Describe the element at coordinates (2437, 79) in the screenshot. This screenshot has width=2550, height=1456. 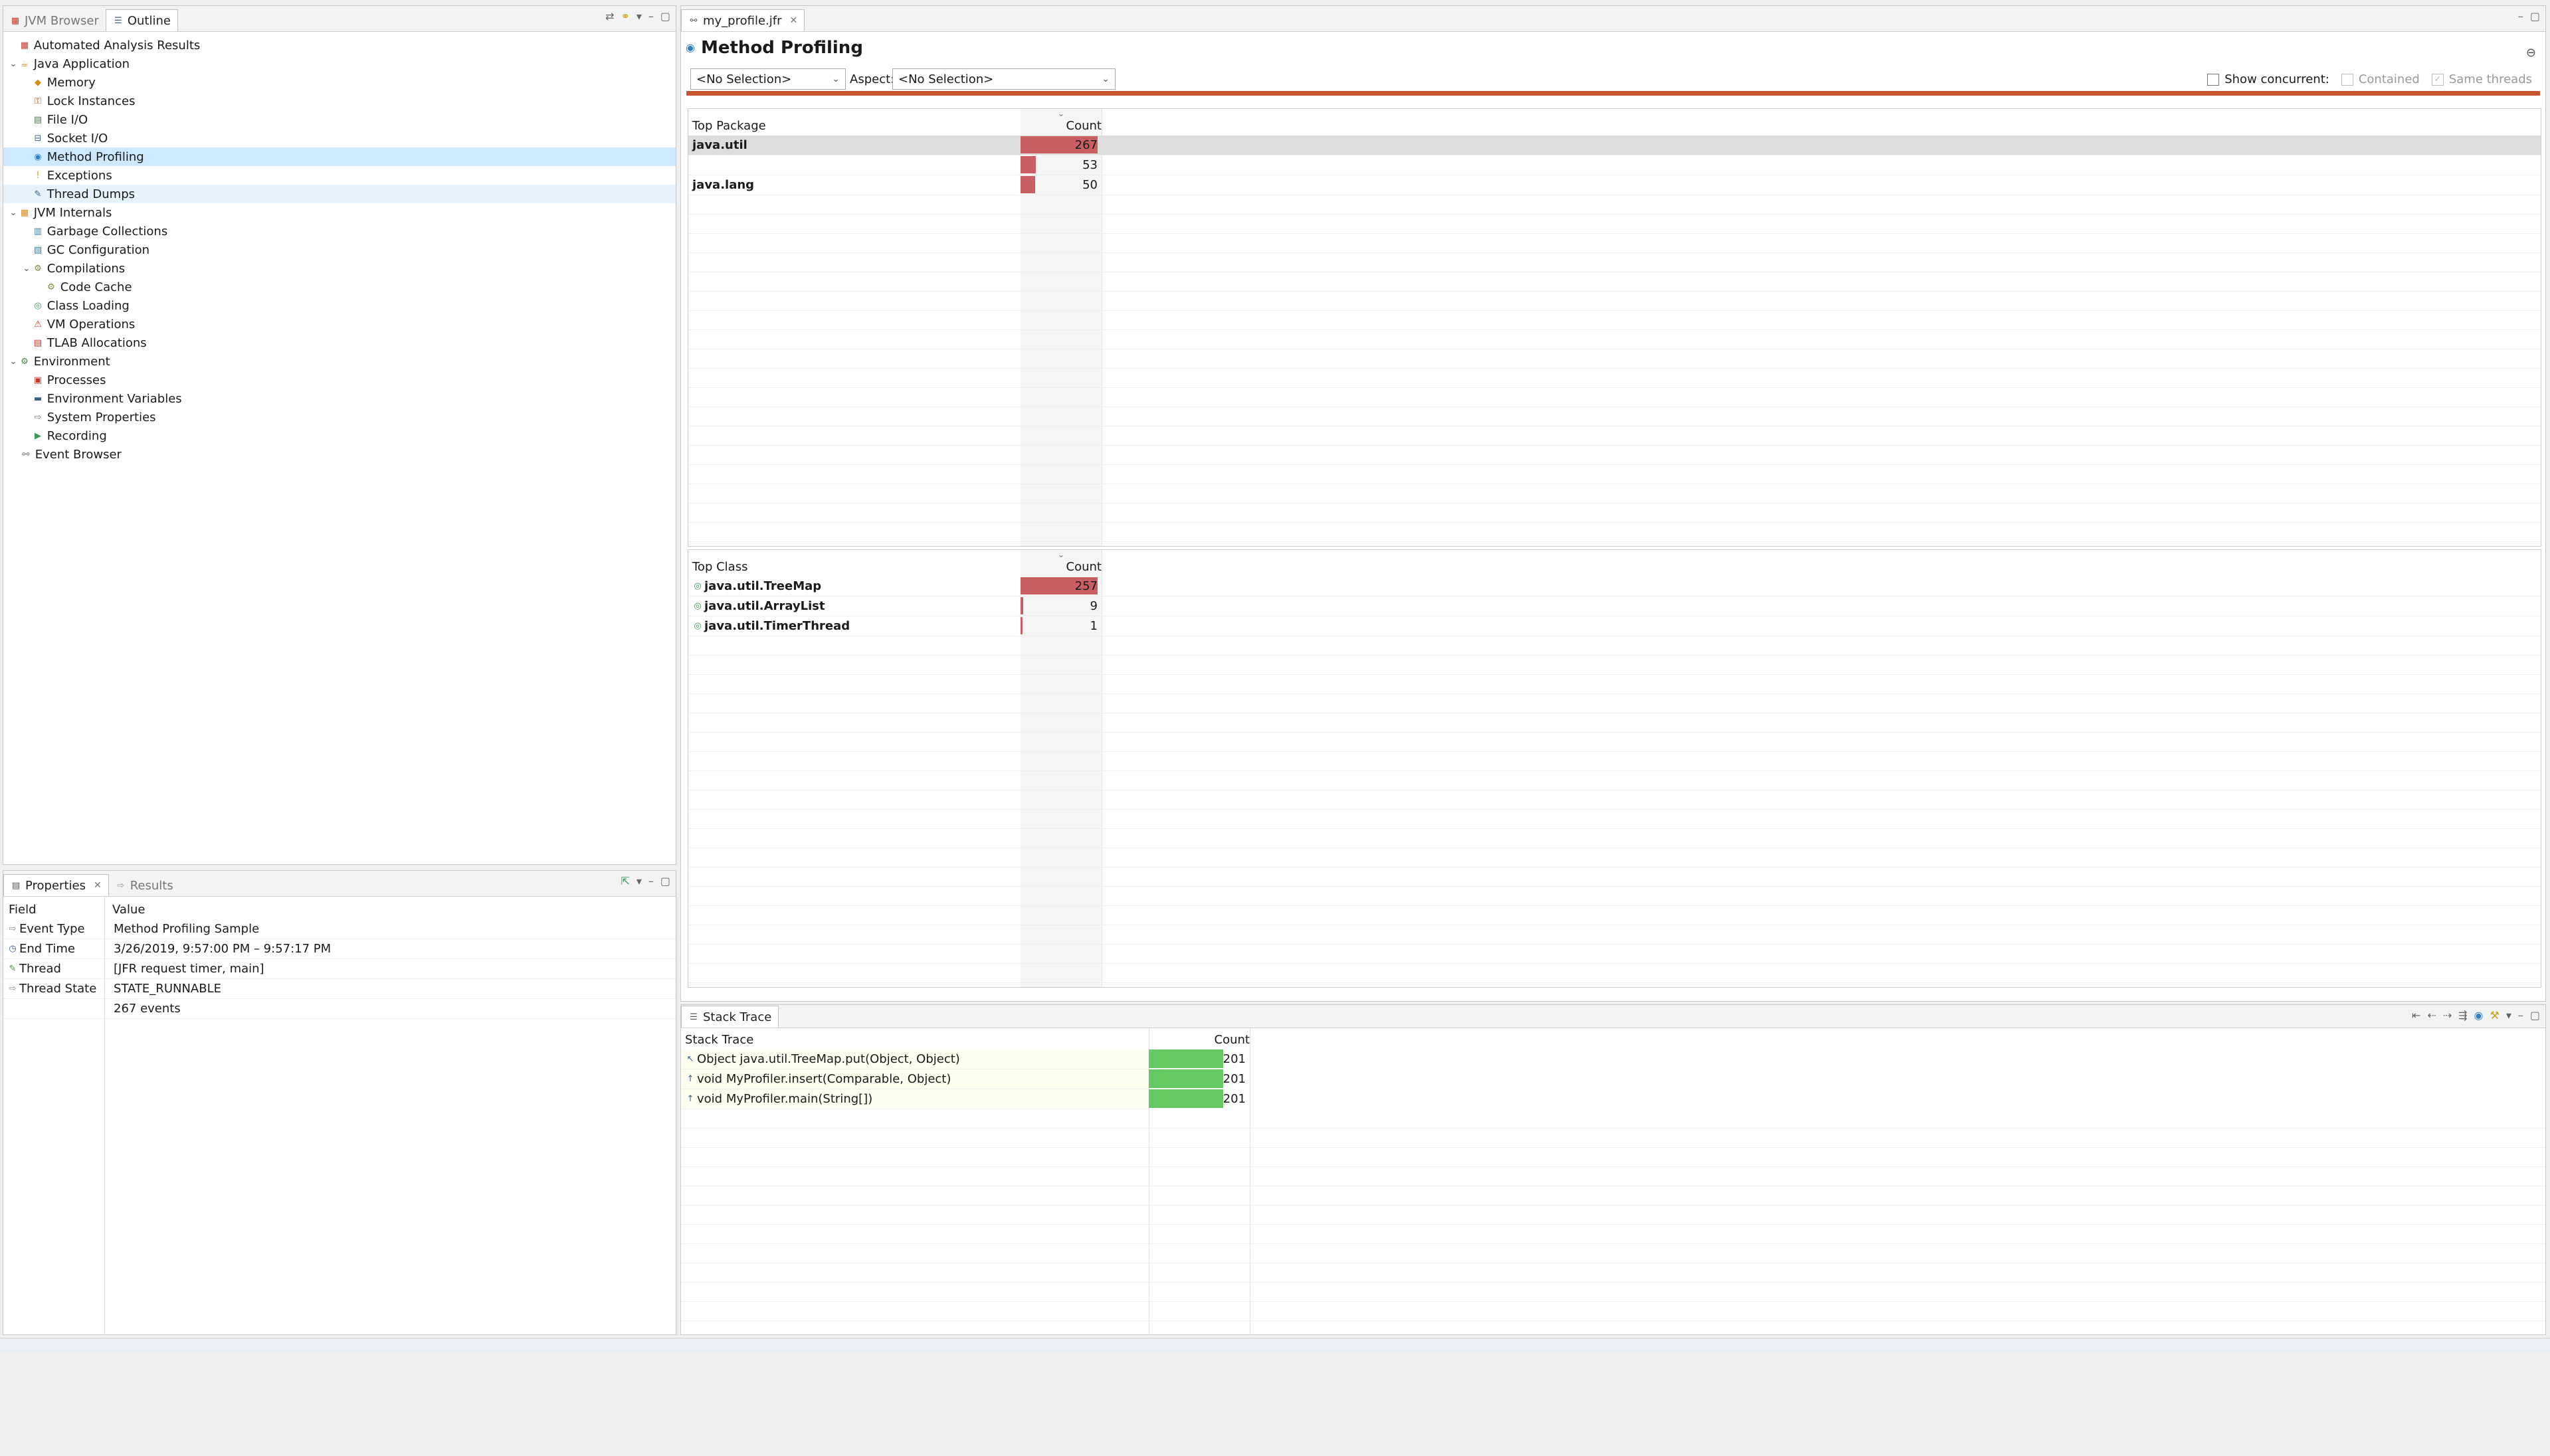
I see `same-threads-checkbox: ✓` at that location.